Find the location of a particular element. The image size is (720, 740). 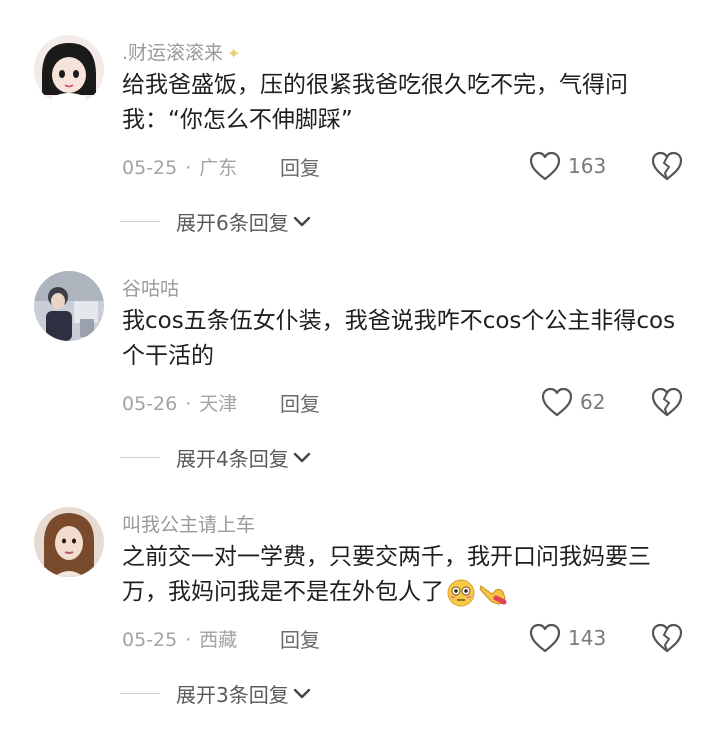

comment-text: 我cos五条伍女仆装，我爸说我咋不cos个公主非得cos个干活的 is located at coordinates (399, 338).